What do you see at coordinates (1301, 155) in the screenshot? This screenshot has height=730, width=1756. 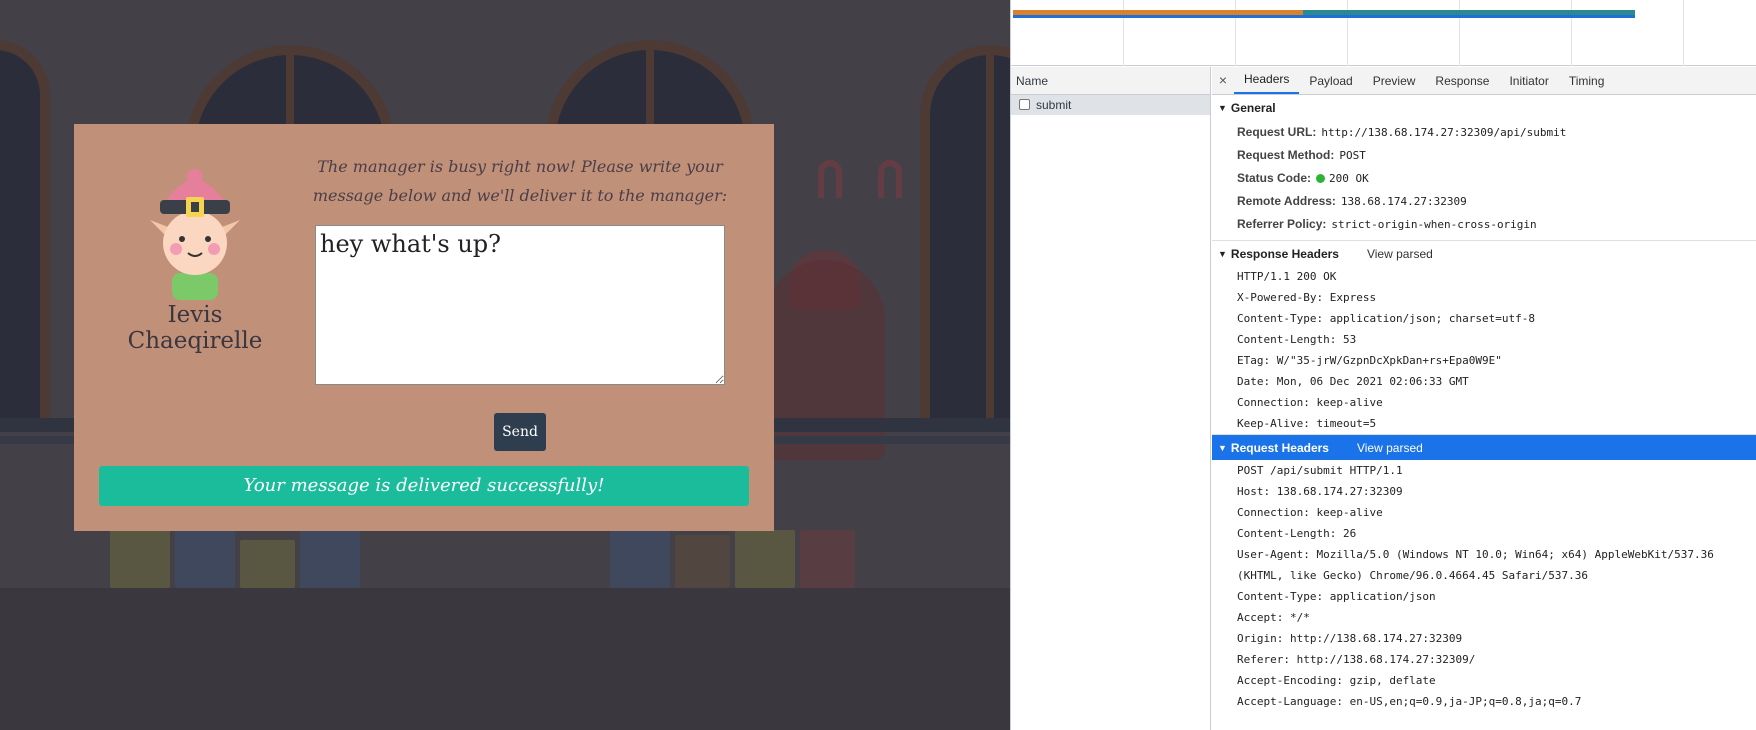 I see `header-row: Request Method: POST` at bounding box center [1301, 155].